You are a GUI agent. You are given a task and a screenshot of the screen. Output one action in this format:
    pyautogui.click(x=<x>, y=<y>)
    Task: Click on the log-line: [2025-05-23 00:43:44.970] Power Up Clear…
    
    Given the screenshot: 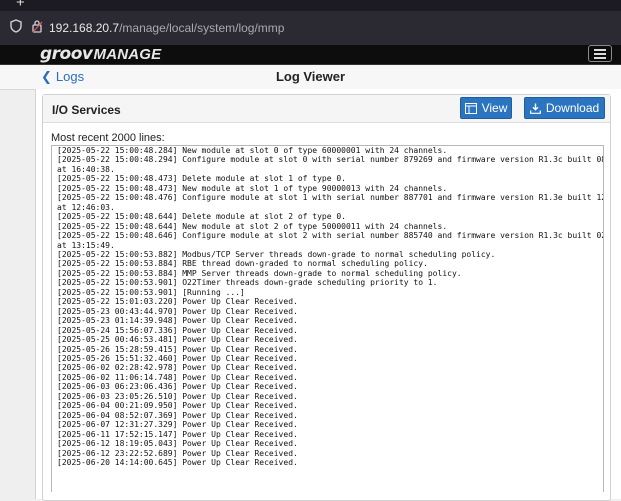 What is the action you would take?
    pyautogui.click(x=177, y=311)
    